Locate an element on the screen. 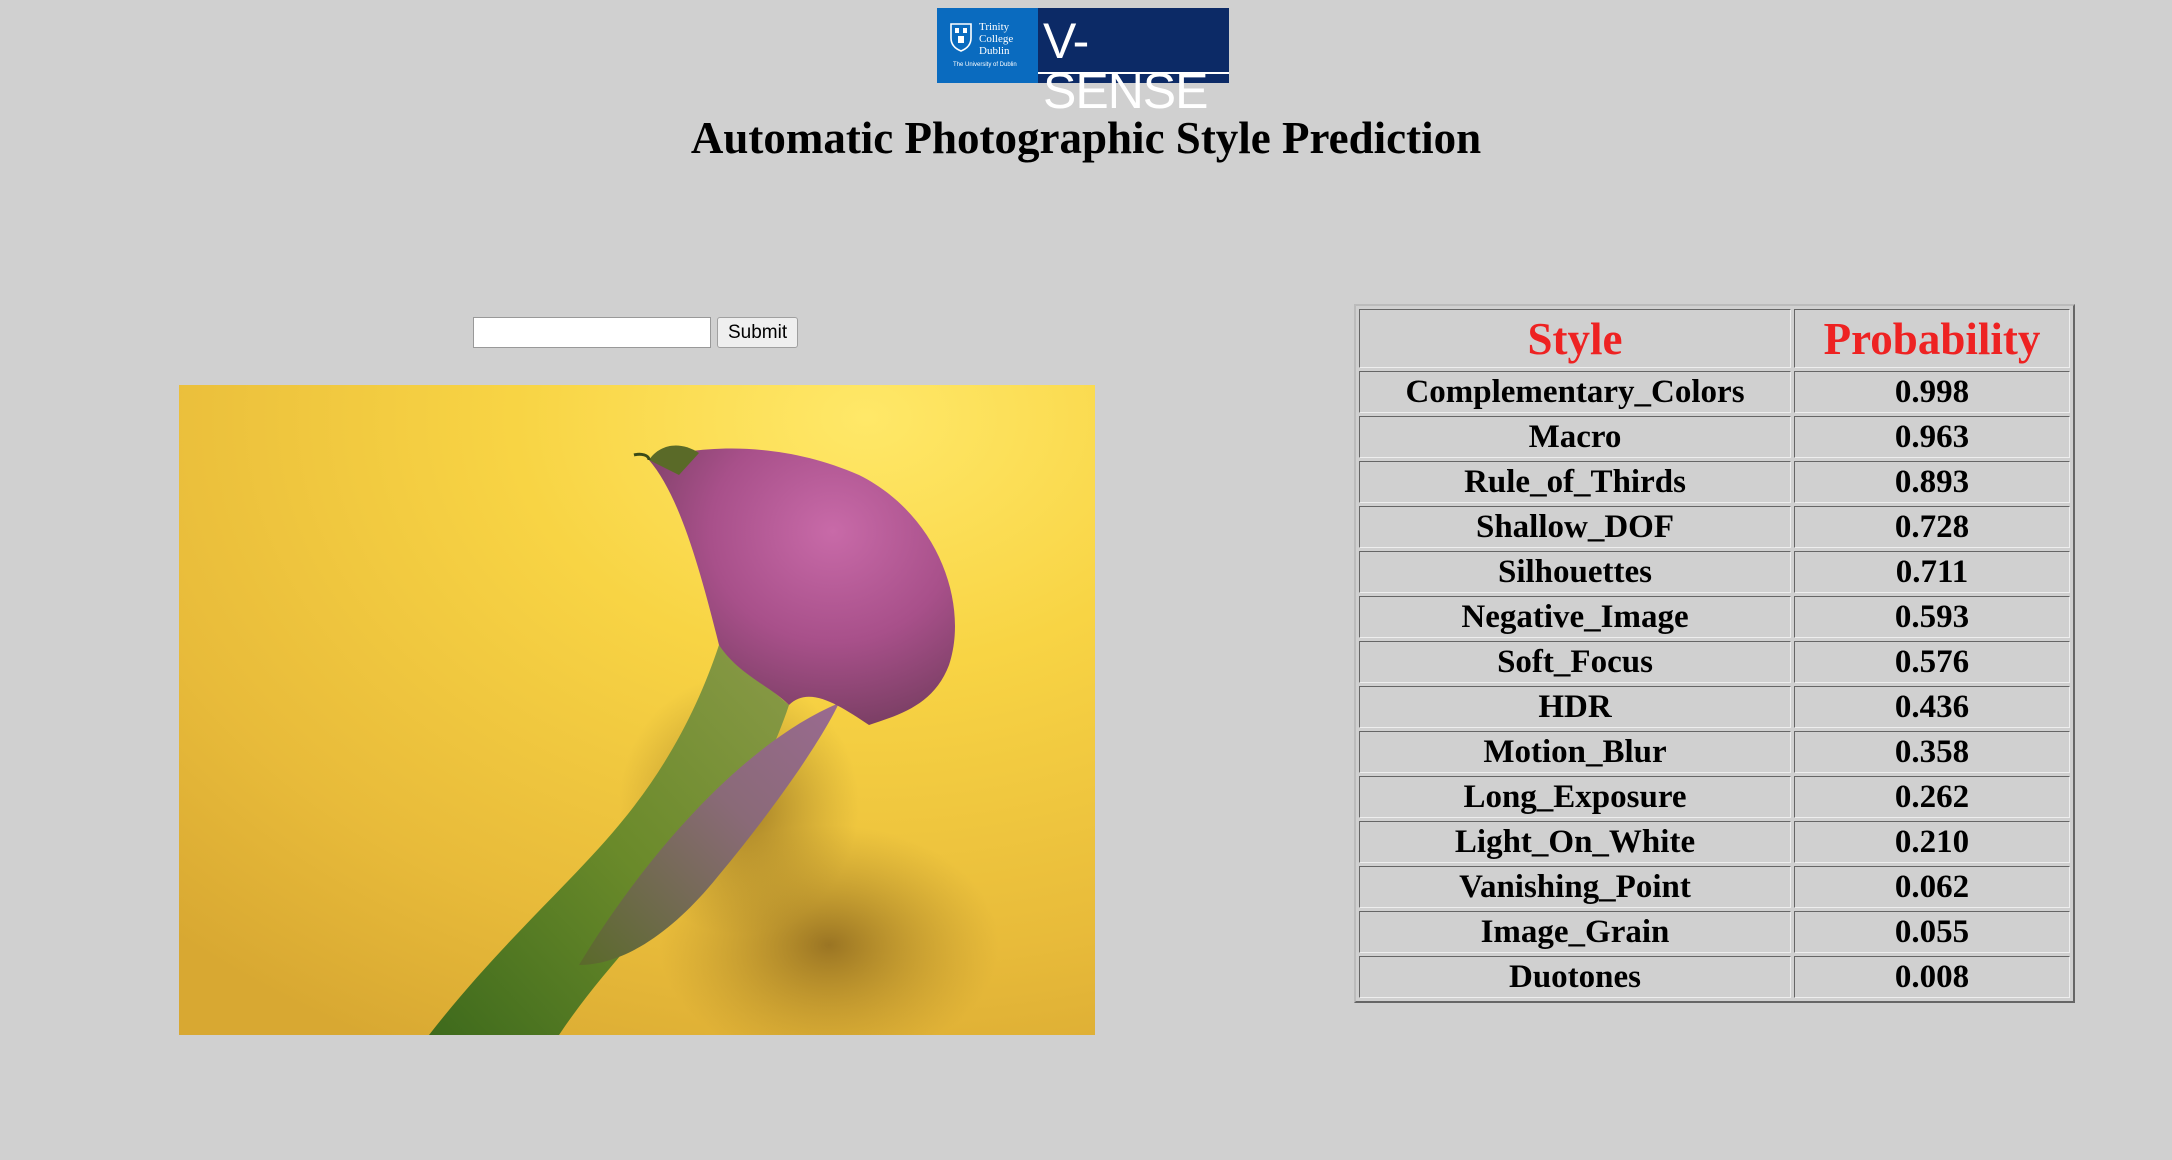  probability-cell: 0.893 is located at coordinates (1932, 482).